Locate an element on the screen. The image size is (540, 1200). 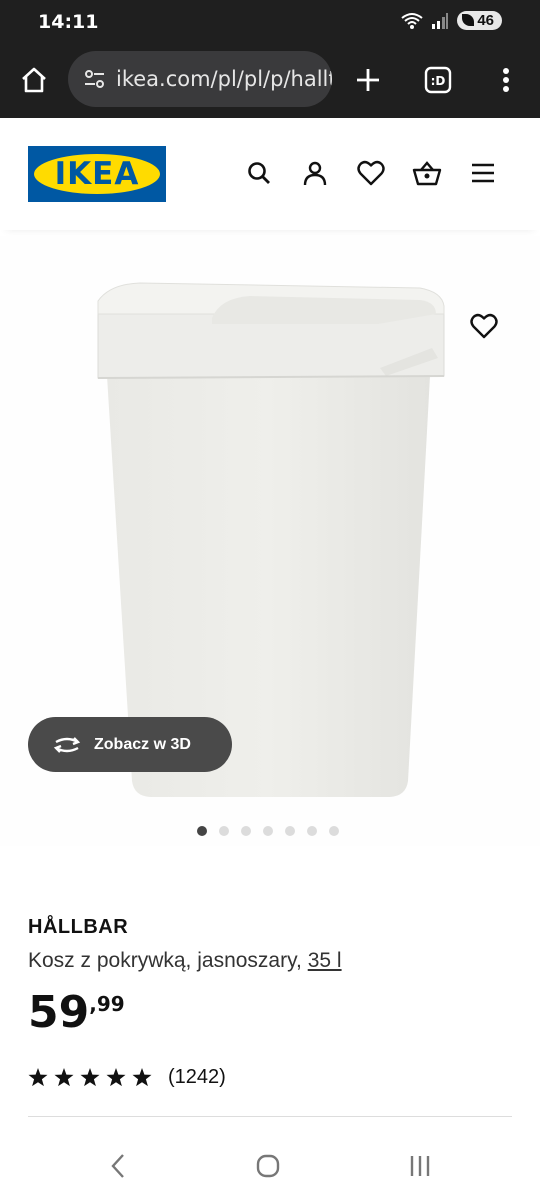
product-description: Kosz z pokrywką, jasnoszary, 35 l is located at coordinates (185, 961).